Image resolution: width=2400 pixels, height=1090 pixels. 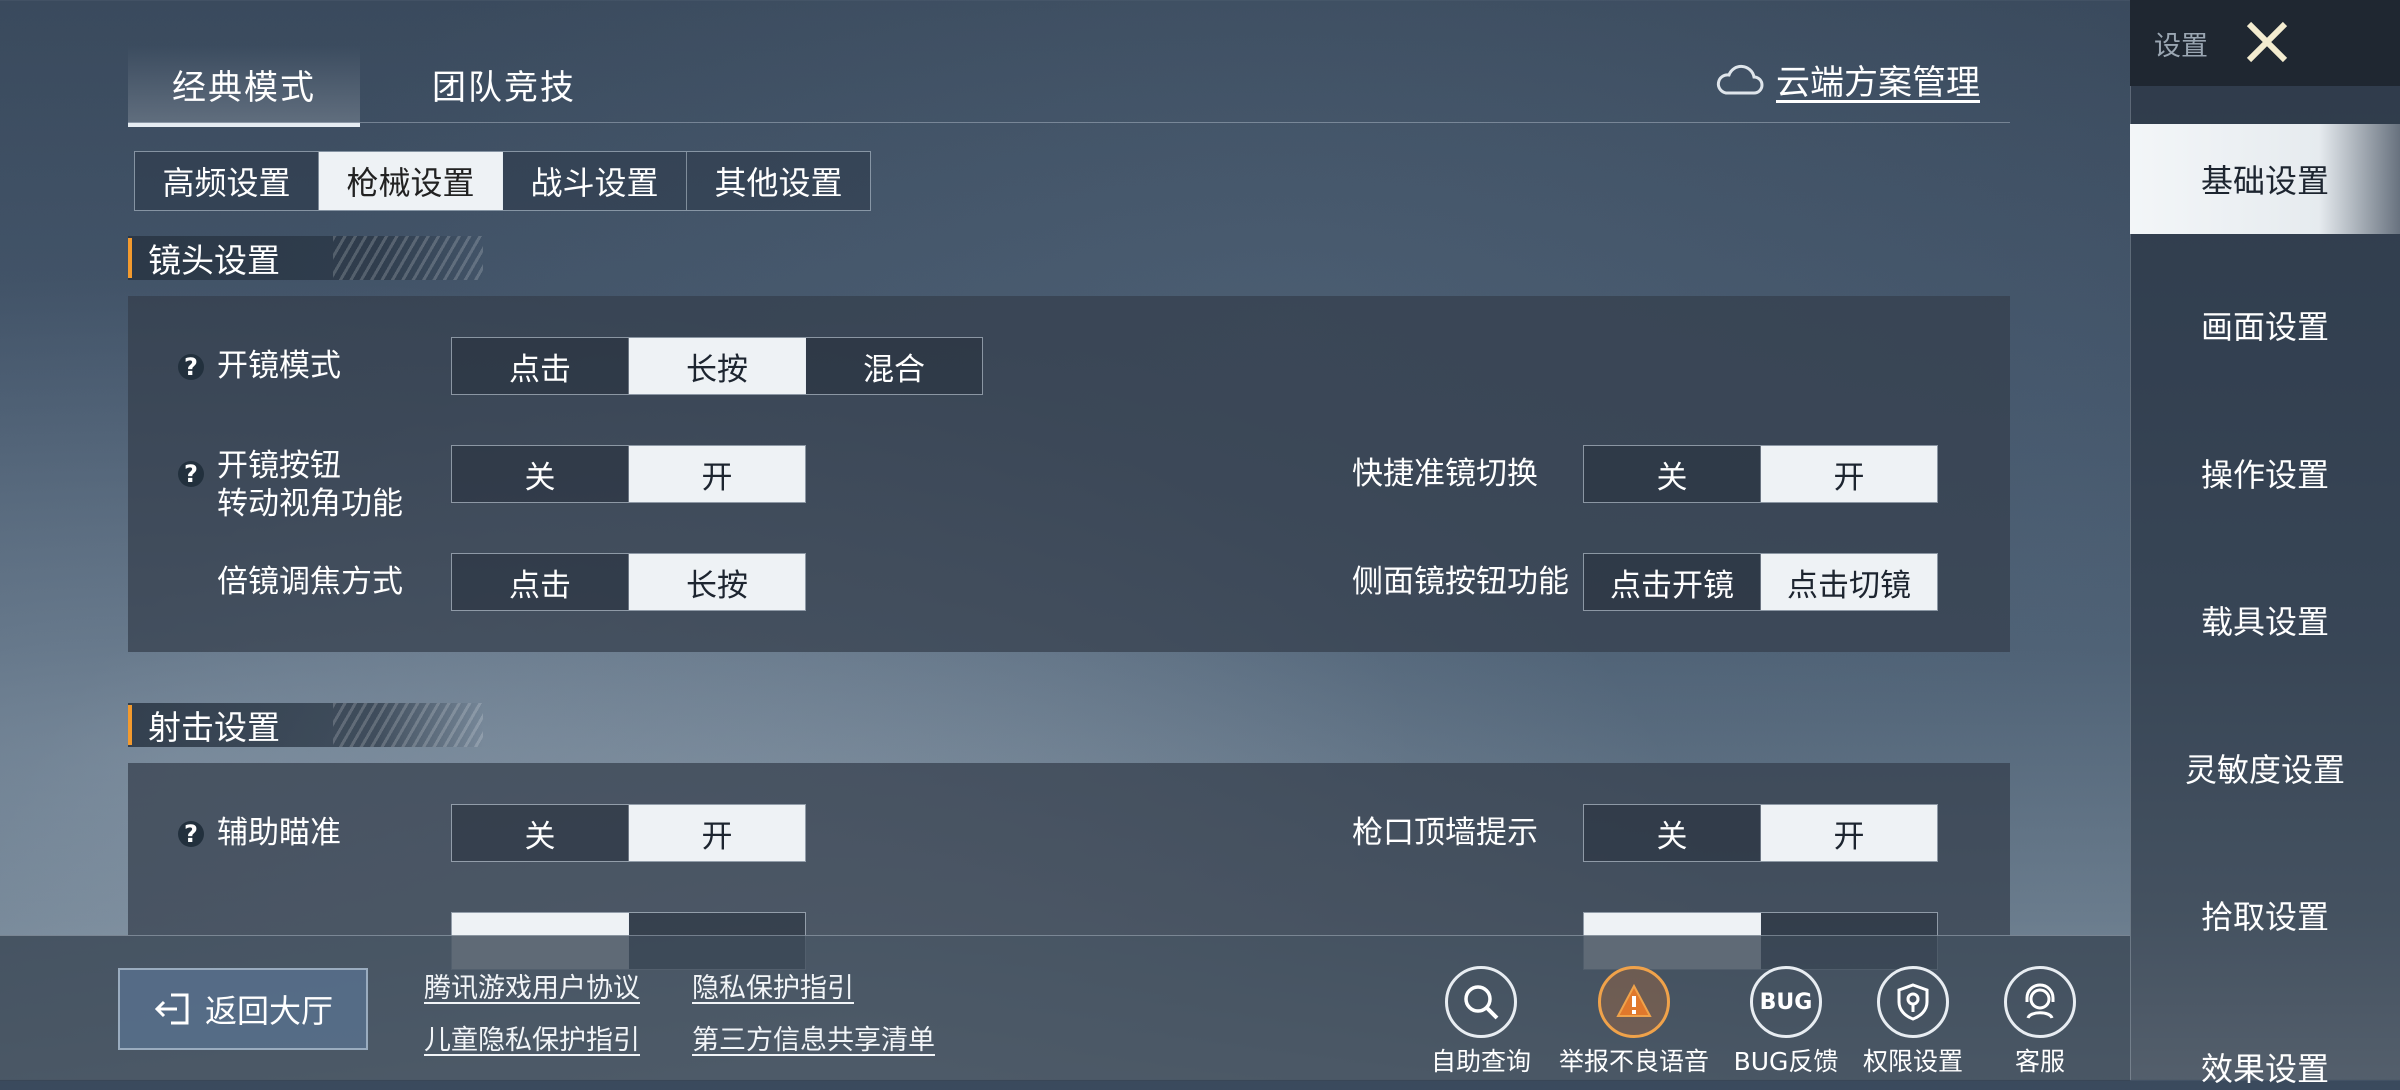 What do you see at coordinates (1878, 83) in the screenshot?
I see `cloud-plan-label: 云端方案管理` at bounding box center [1878, 83].